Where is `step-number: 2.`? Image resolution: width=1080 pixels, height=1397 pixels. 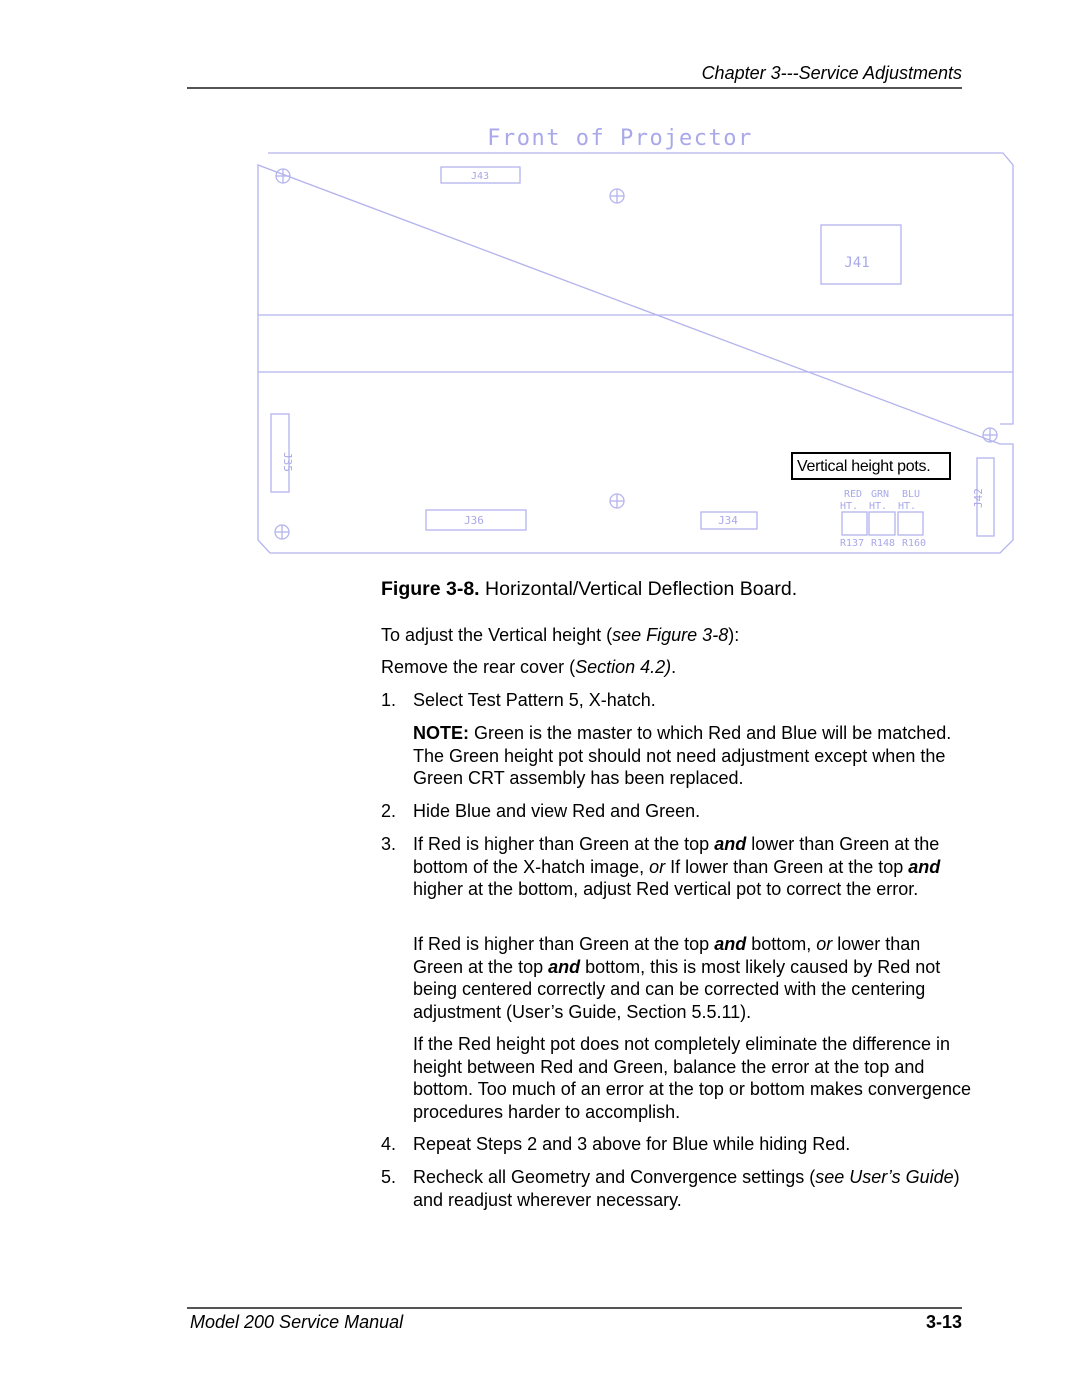 step-number: 2. is located at coordinates (389, 811).